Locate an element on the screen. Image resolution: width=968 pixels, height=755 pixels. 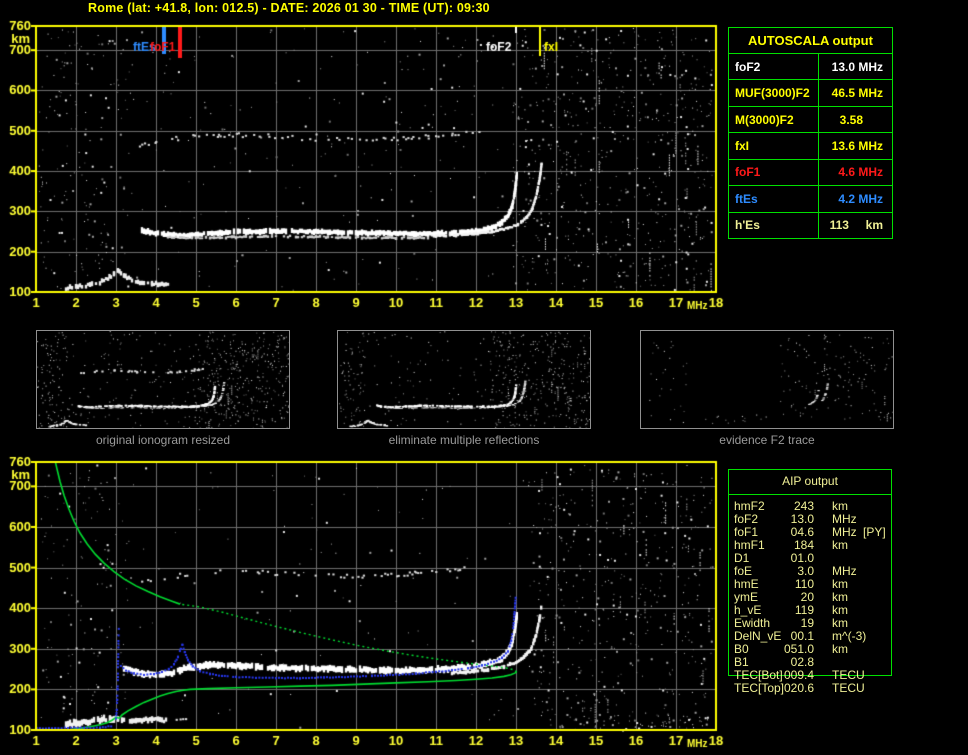
autoscala-row-label: fxI is located at coordinates (774, 146).